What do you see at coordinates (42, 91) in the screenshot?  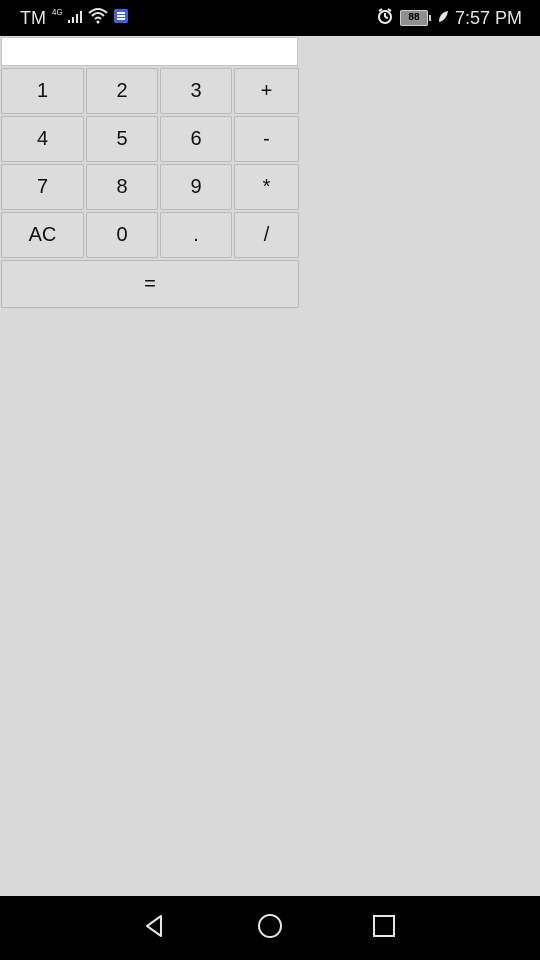 I see `key-1: 1` at bounding box center [42, 91].